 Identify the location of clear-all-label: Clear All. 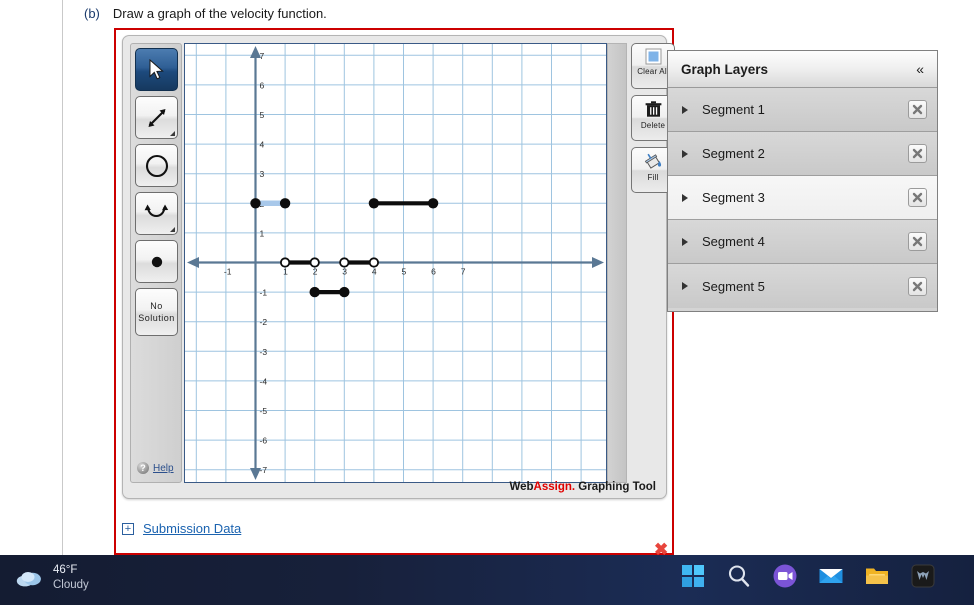
(653, 71).